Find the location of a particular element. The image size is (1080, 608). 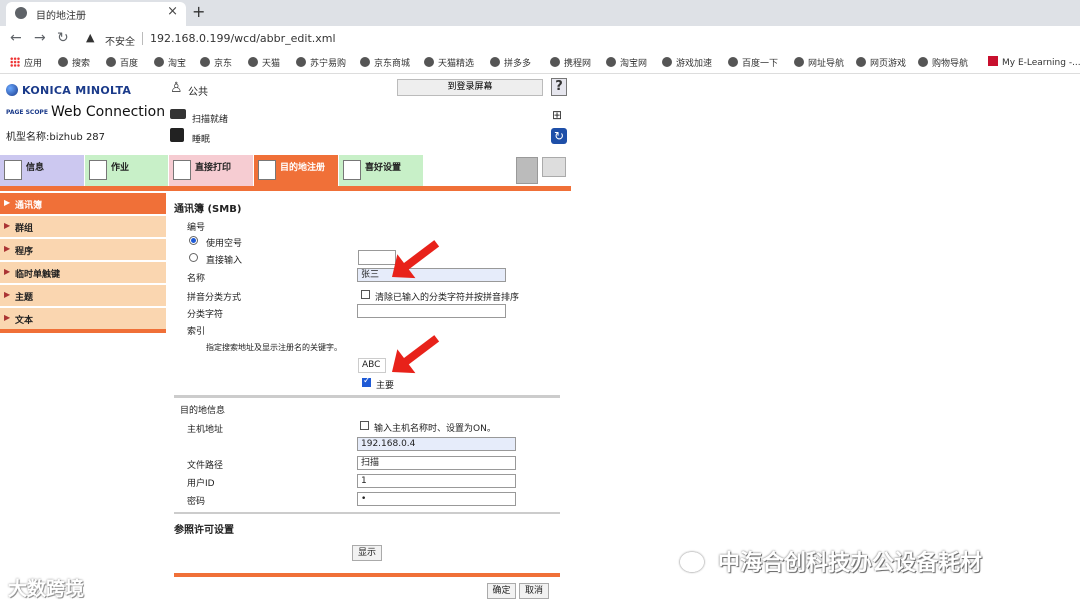

sidebar-item-text: ▶ 文本 is located at coordinates (83, 319).